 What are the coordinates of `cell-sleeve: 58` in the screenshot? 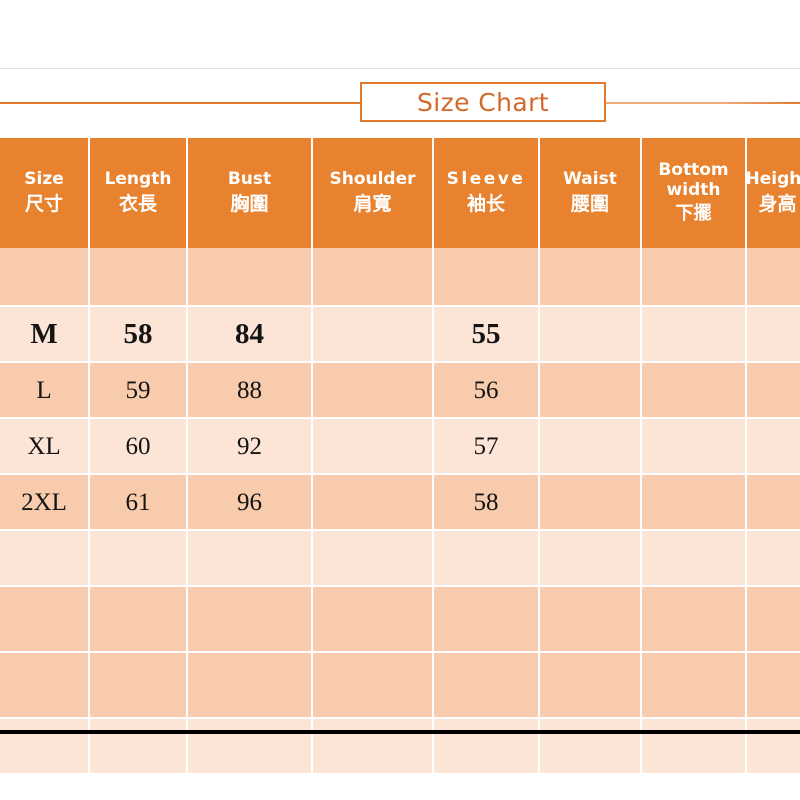 It's located at (487, 503).